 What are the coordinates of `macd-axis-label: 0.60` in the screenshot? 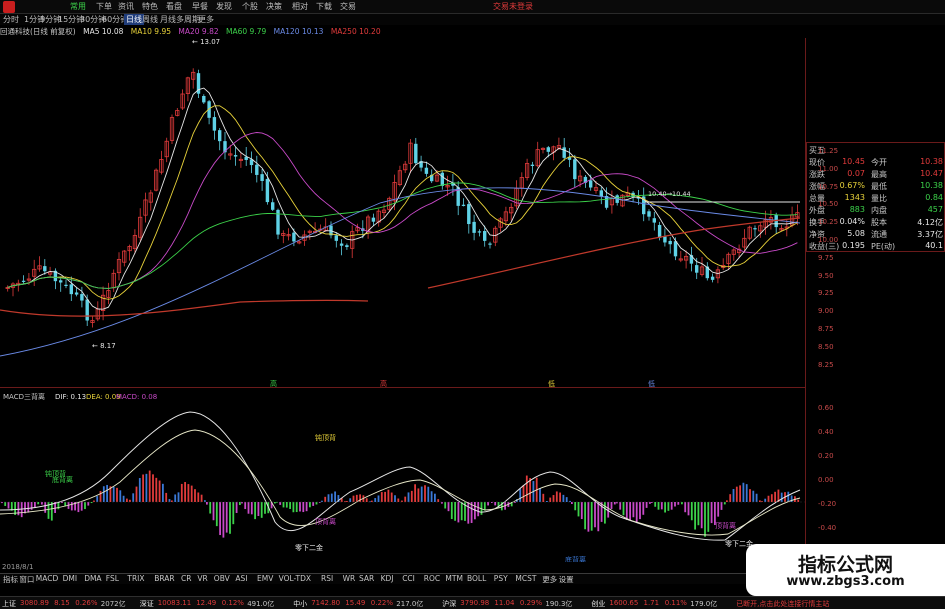 It's located at (826, 408).